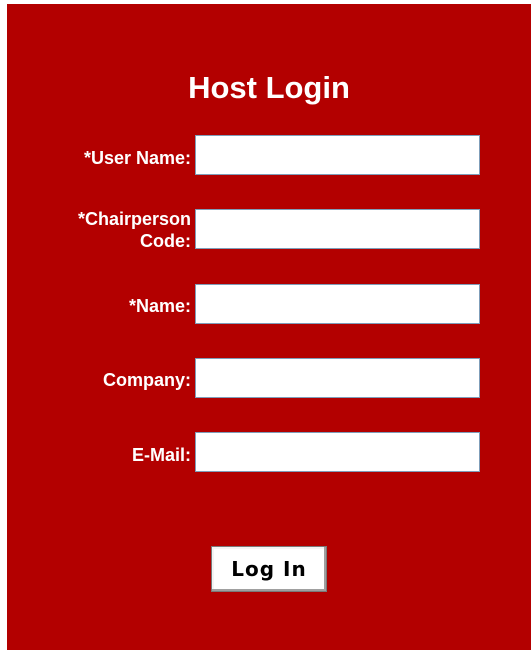 The height and width of the screenshot is (650, 531). I want to click on name-label: *Name:, so click(159, 306).